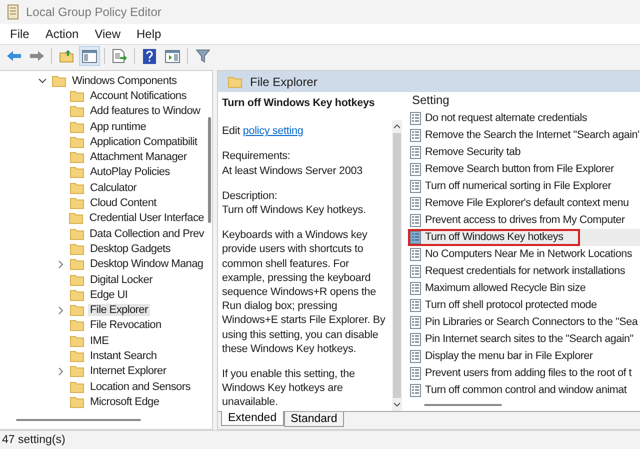  I want to click on setting-row: Remove the Search the Internet "Search again", so click(524, 135).